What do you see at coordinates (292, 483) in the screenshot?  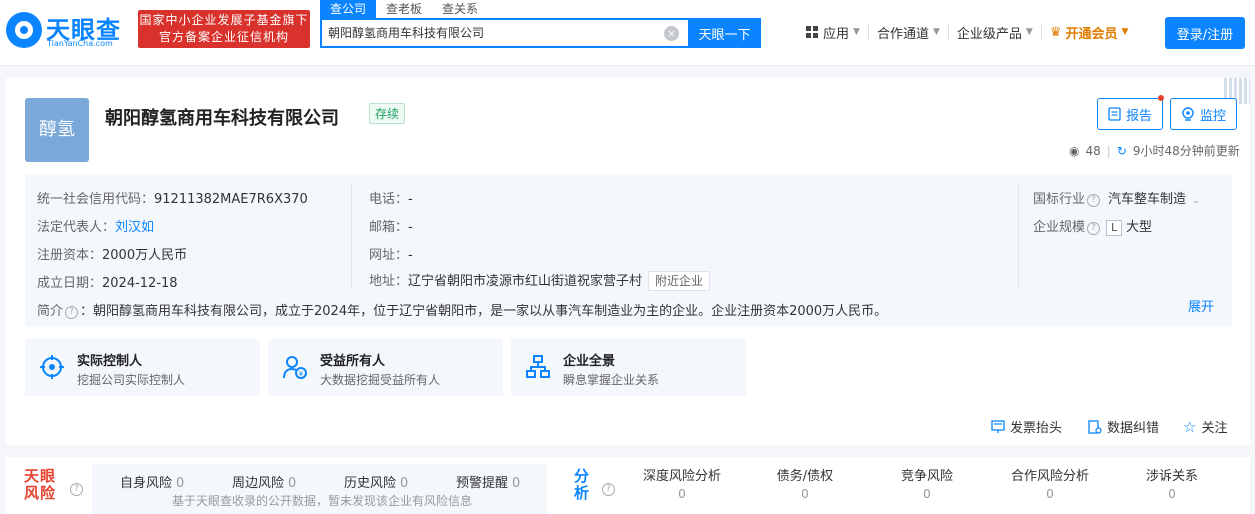 I see `risk-surrounding-count: 0` at bounding box center [292, 483].